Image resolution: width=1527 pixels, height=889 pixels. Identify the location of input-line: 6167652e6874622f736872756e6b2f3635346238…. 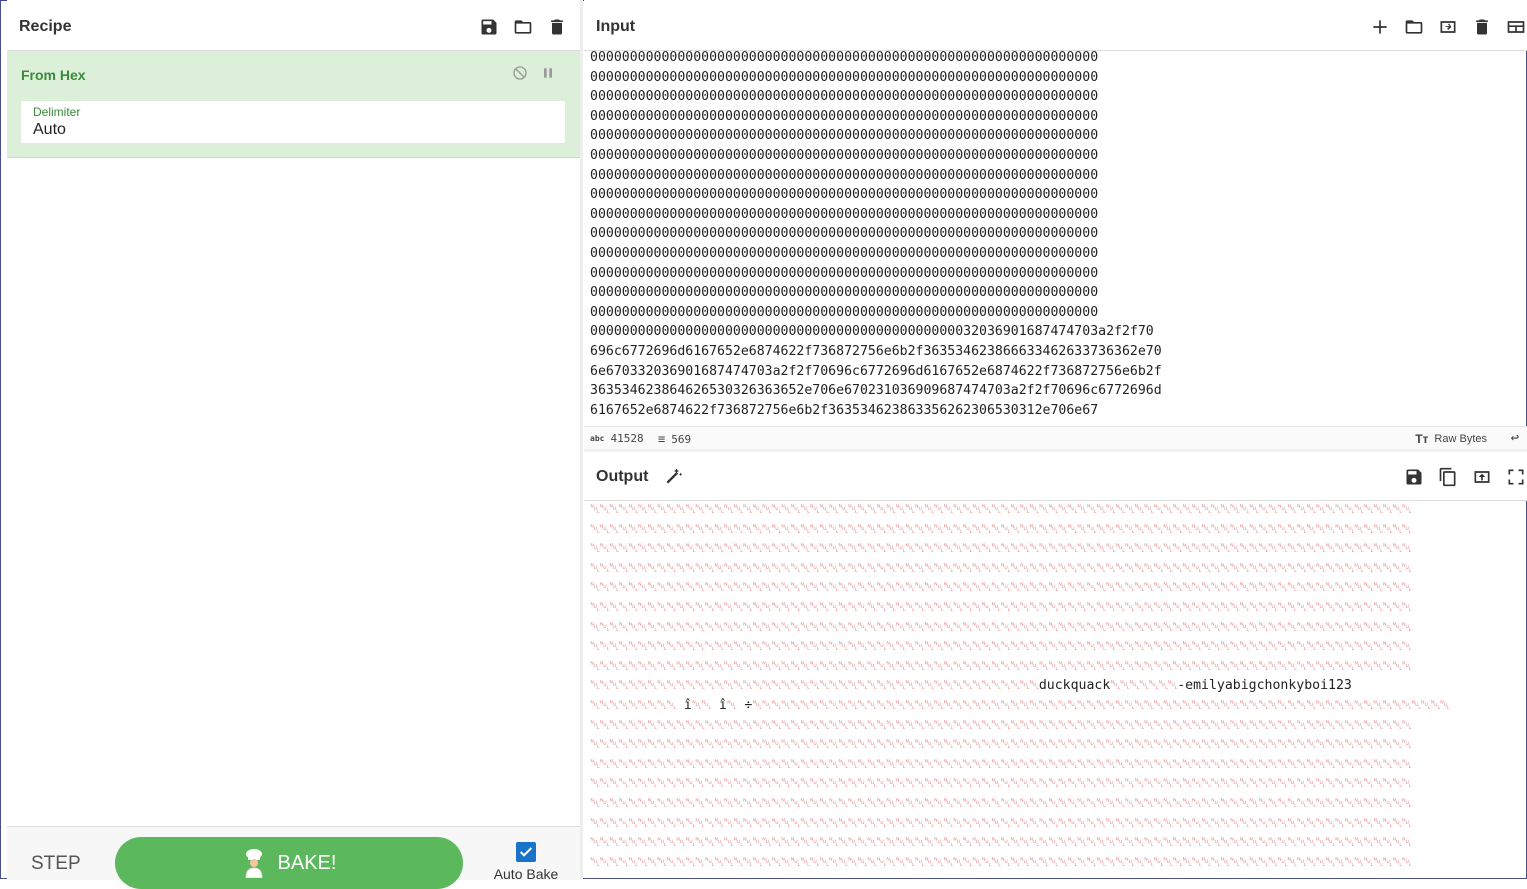
(844, 410).